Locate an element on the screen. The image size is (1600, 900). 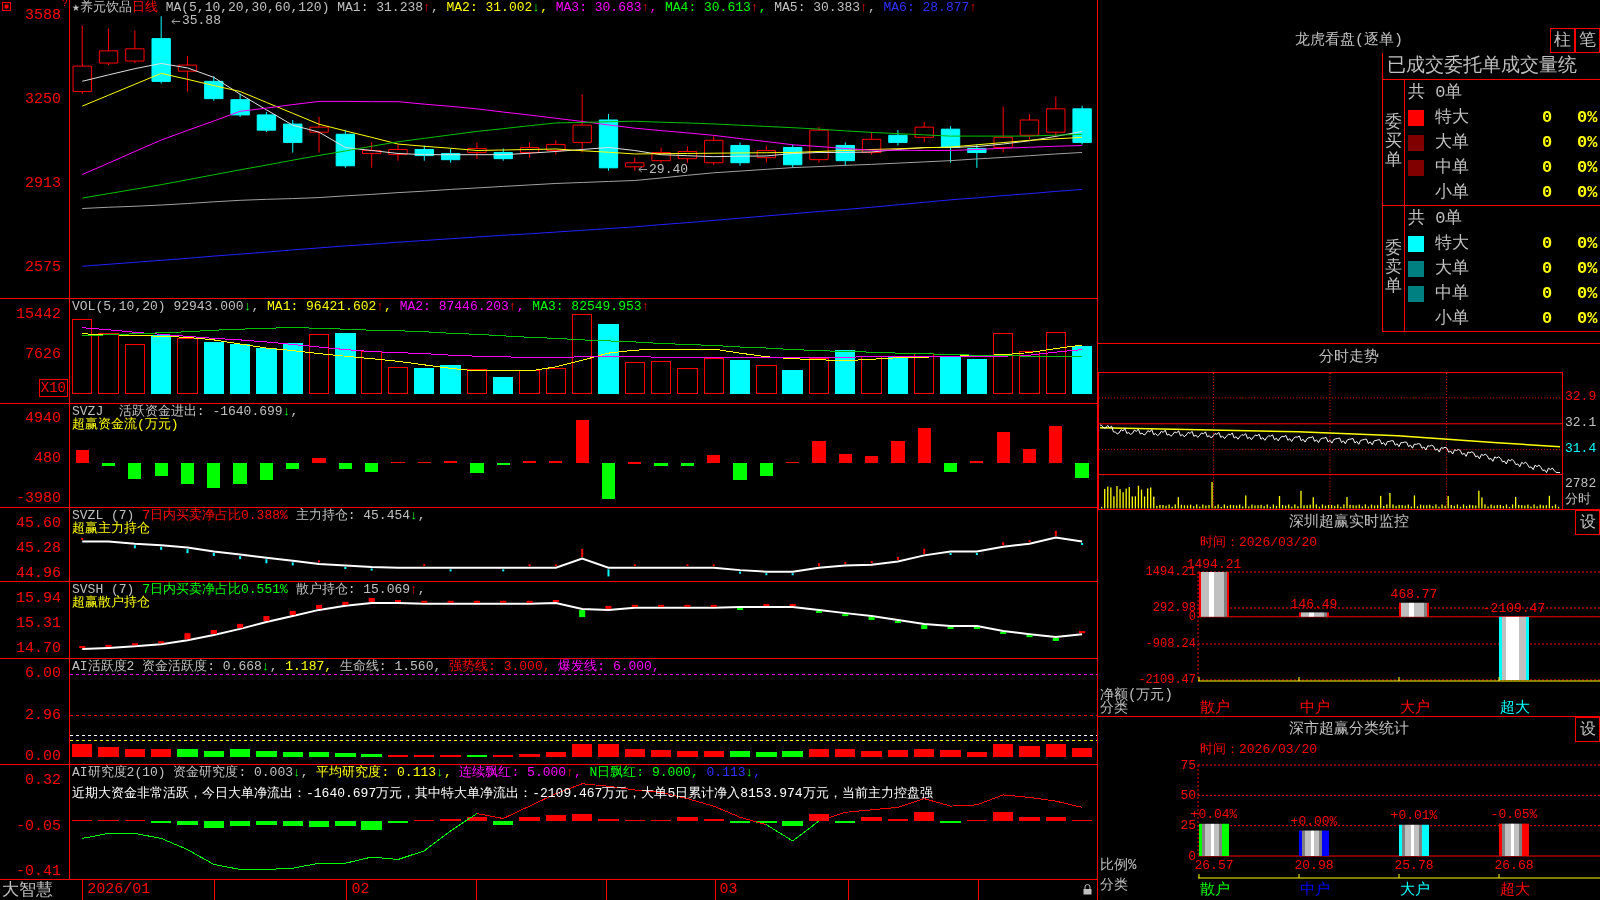
row-label: 特大 is located at coordinates (1452, 117).